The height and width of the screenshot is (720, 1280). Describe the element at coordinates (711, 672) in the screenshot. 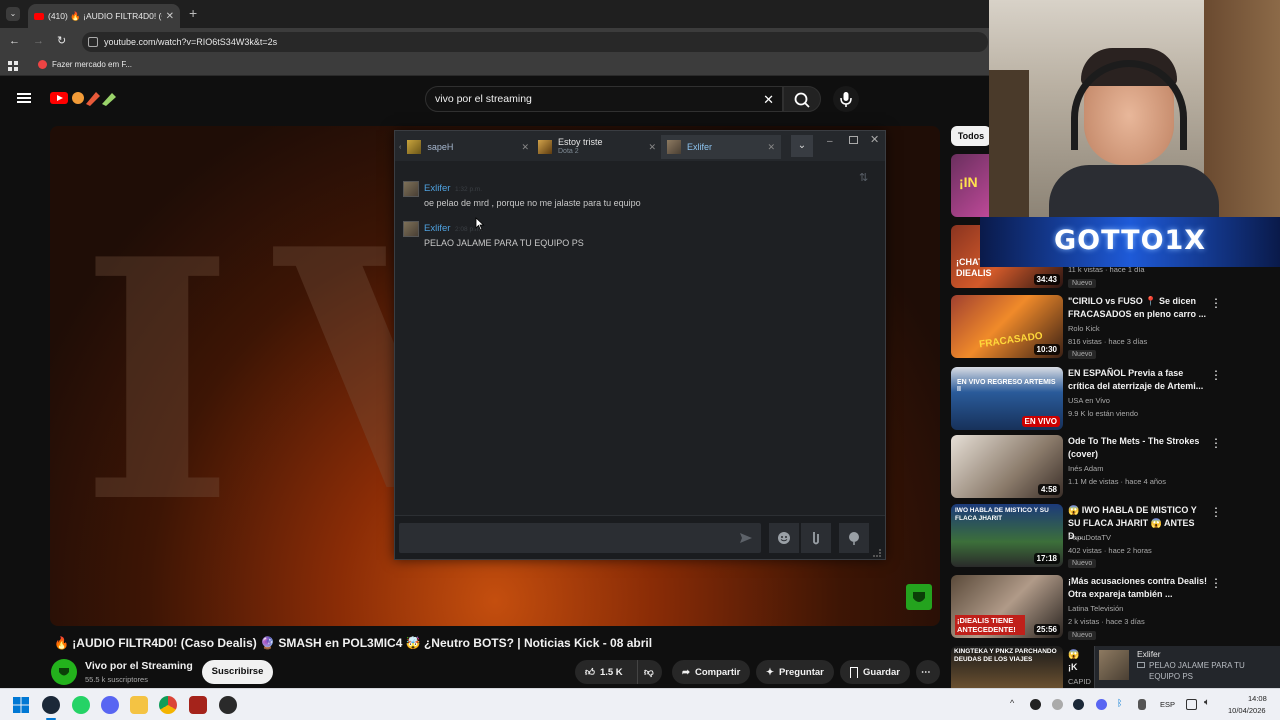

I see `share-button: ➦ Compartir` at that location.